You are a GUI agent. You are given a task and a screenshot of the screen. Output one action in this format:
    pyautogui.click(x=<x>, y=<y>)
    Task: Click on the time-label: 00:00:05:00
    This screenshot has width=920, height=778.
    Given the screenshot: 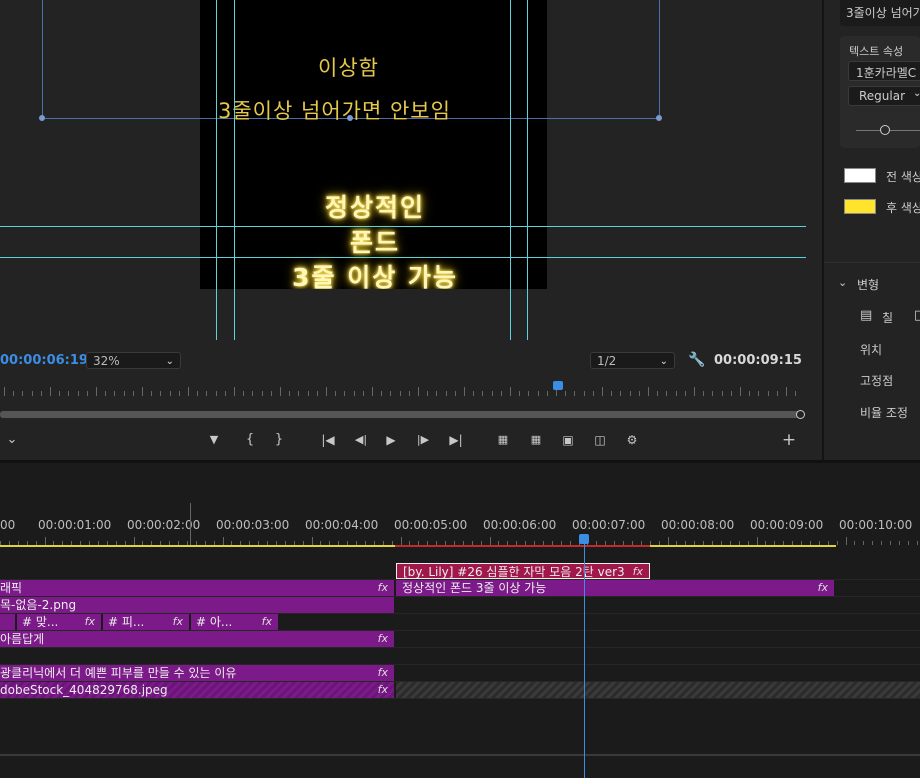 What is the action you would take?
    pyautogui.click(x=431, y=525)
    